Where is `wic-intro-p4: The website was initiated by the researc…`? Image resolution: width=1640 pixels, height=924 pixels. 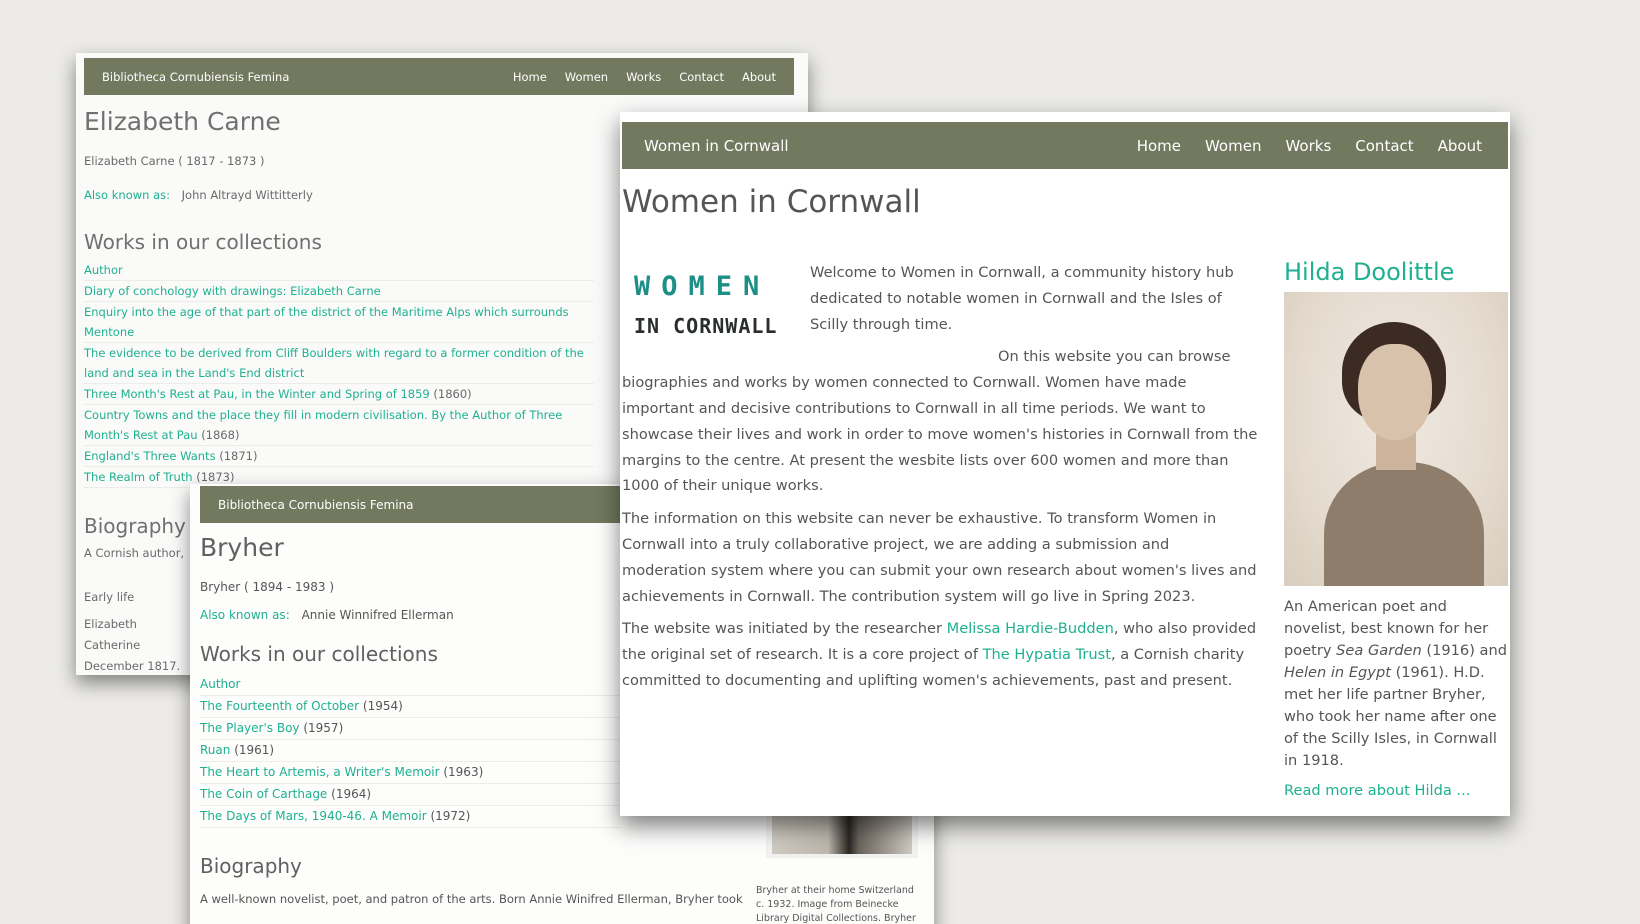
wic-intro-p4: The website was initiated by the researc… is located at coordinates (940, 654).